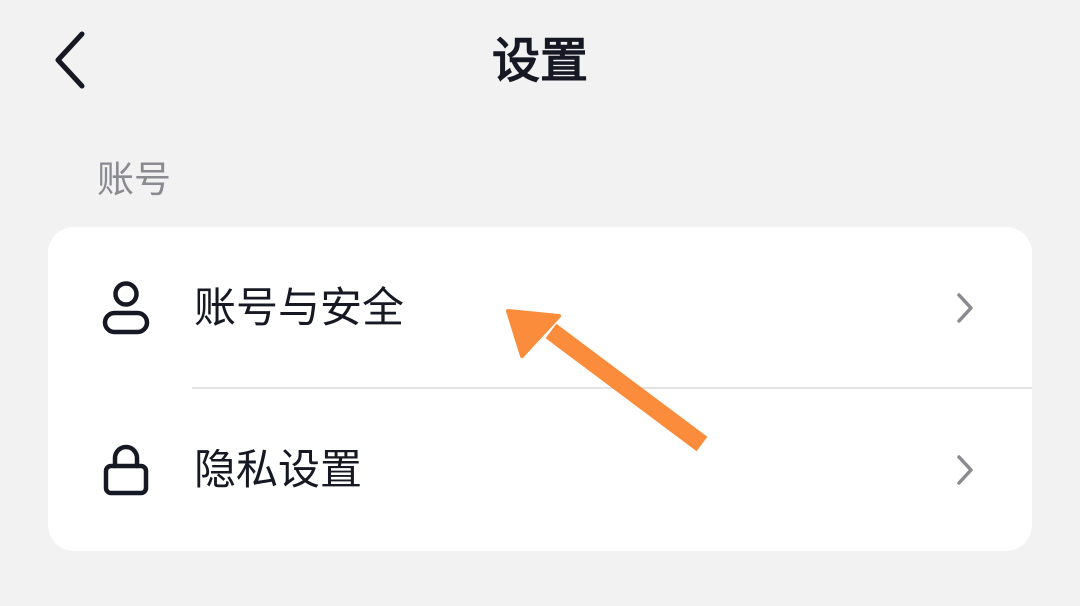 The height and width of the screenshot is (606, 1080). Describe the element at coordinates (126, 308) in the screenshot. I see `user-icon` at that location.